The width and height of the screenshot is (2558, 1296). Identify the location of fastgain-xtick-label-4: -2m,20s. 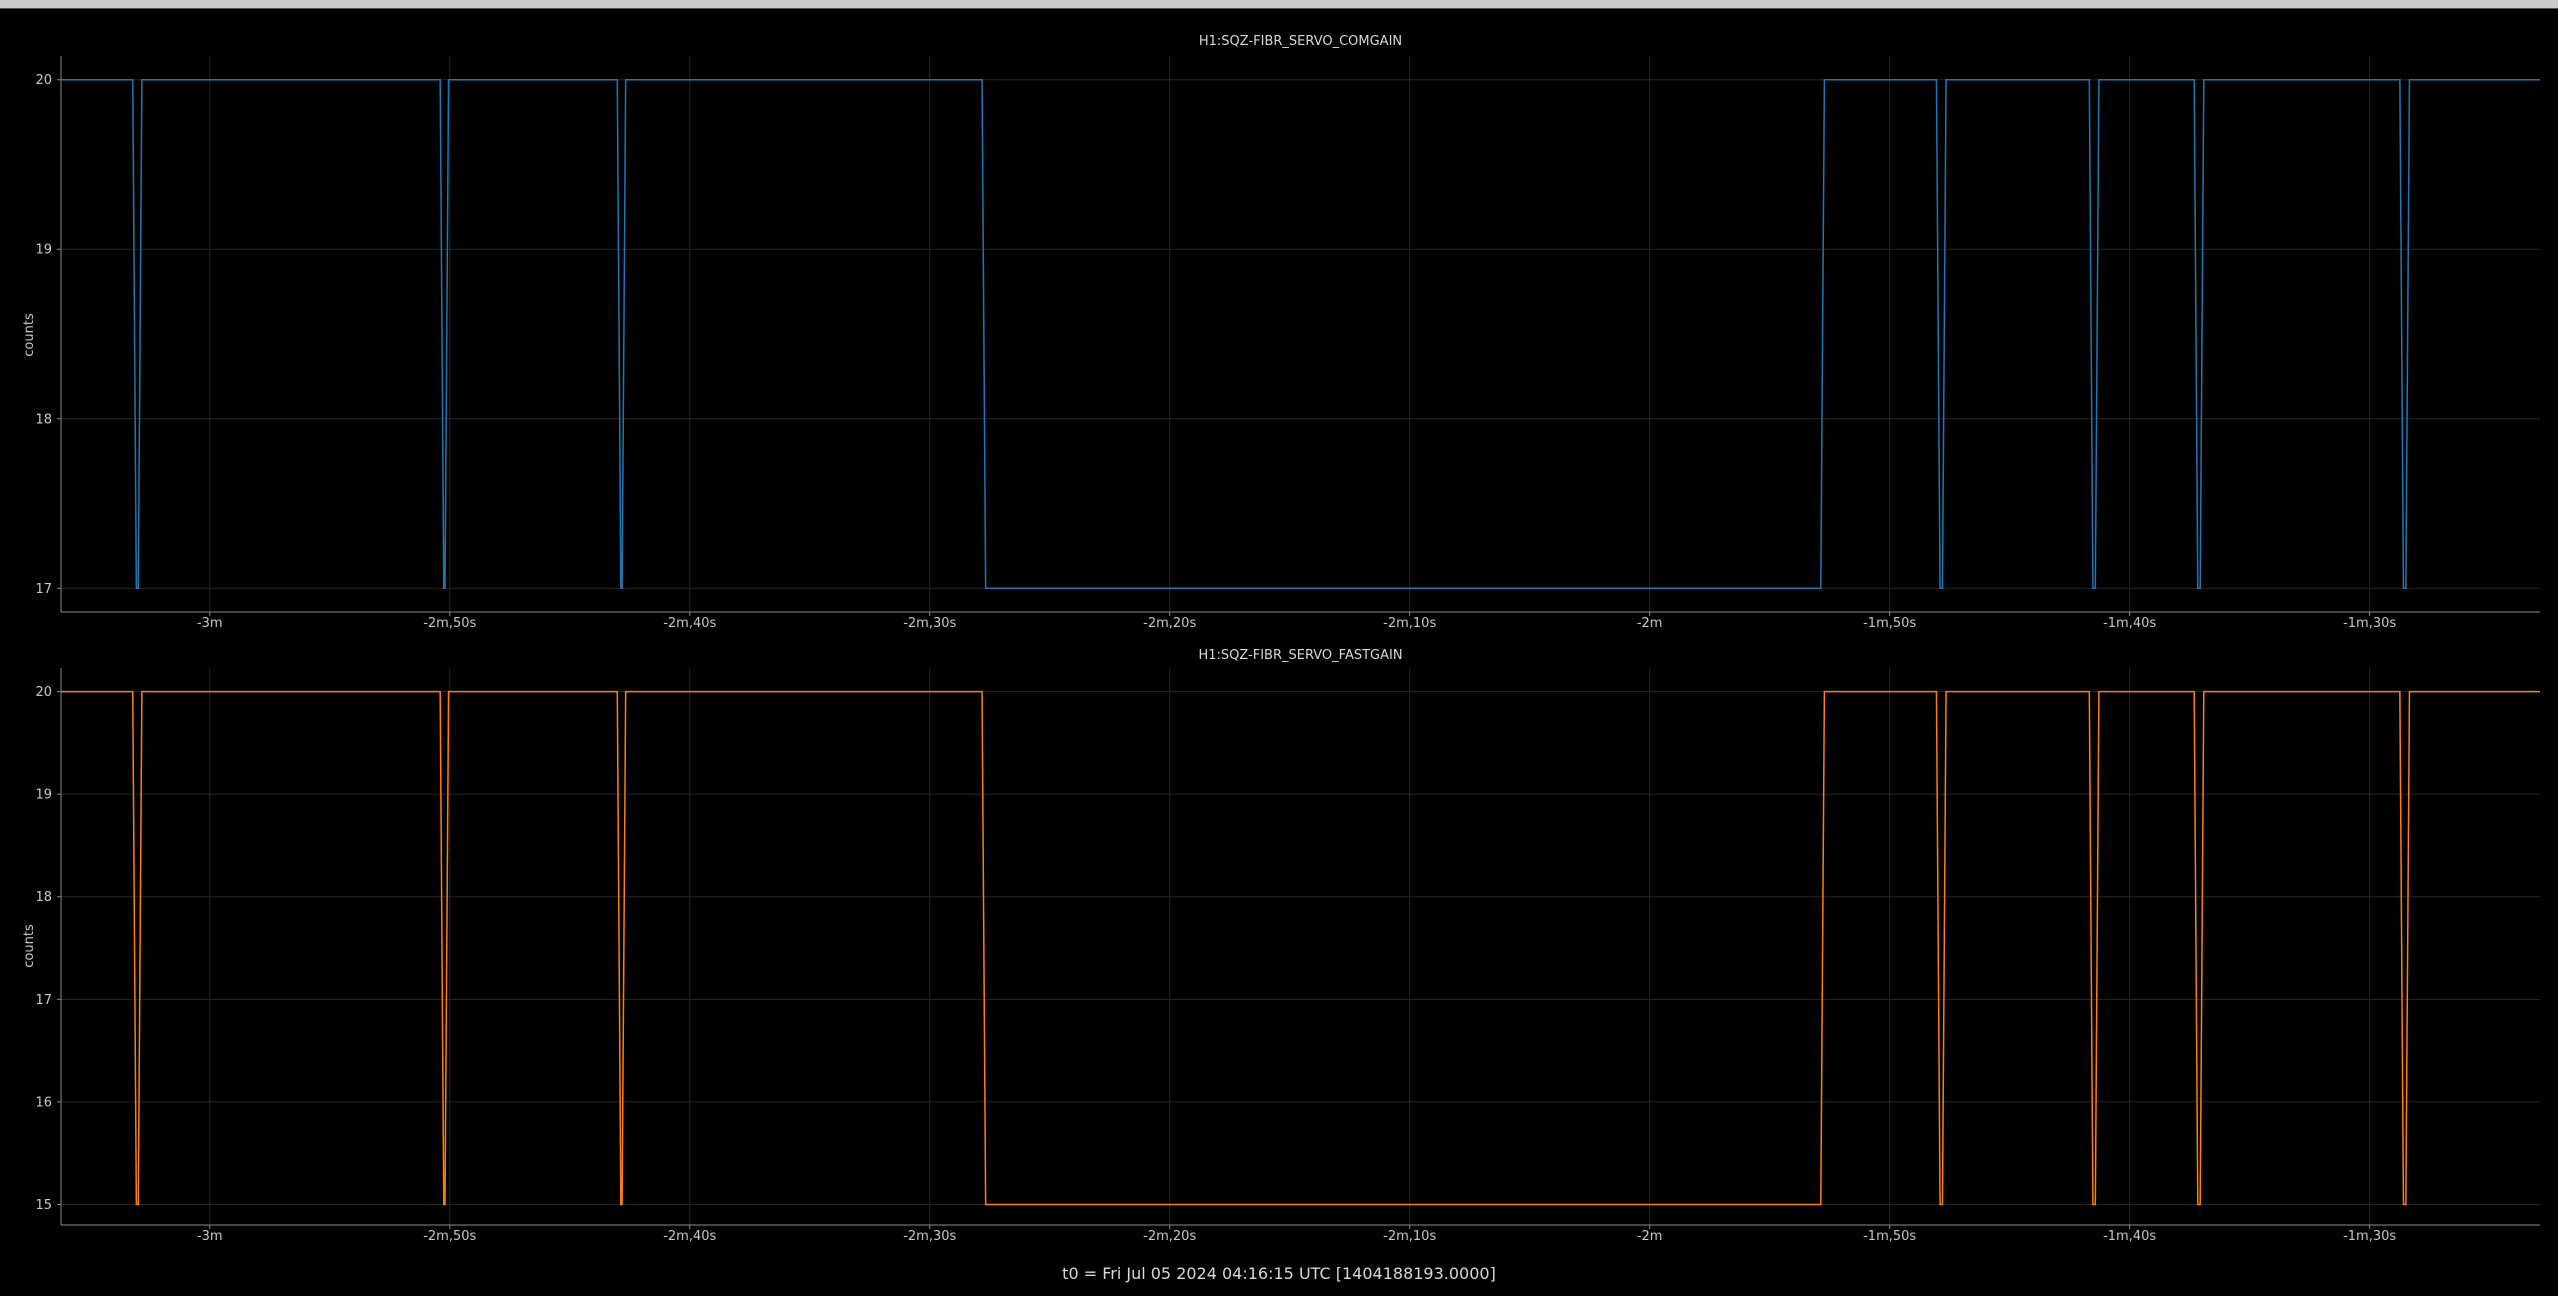
(1169, 1236).